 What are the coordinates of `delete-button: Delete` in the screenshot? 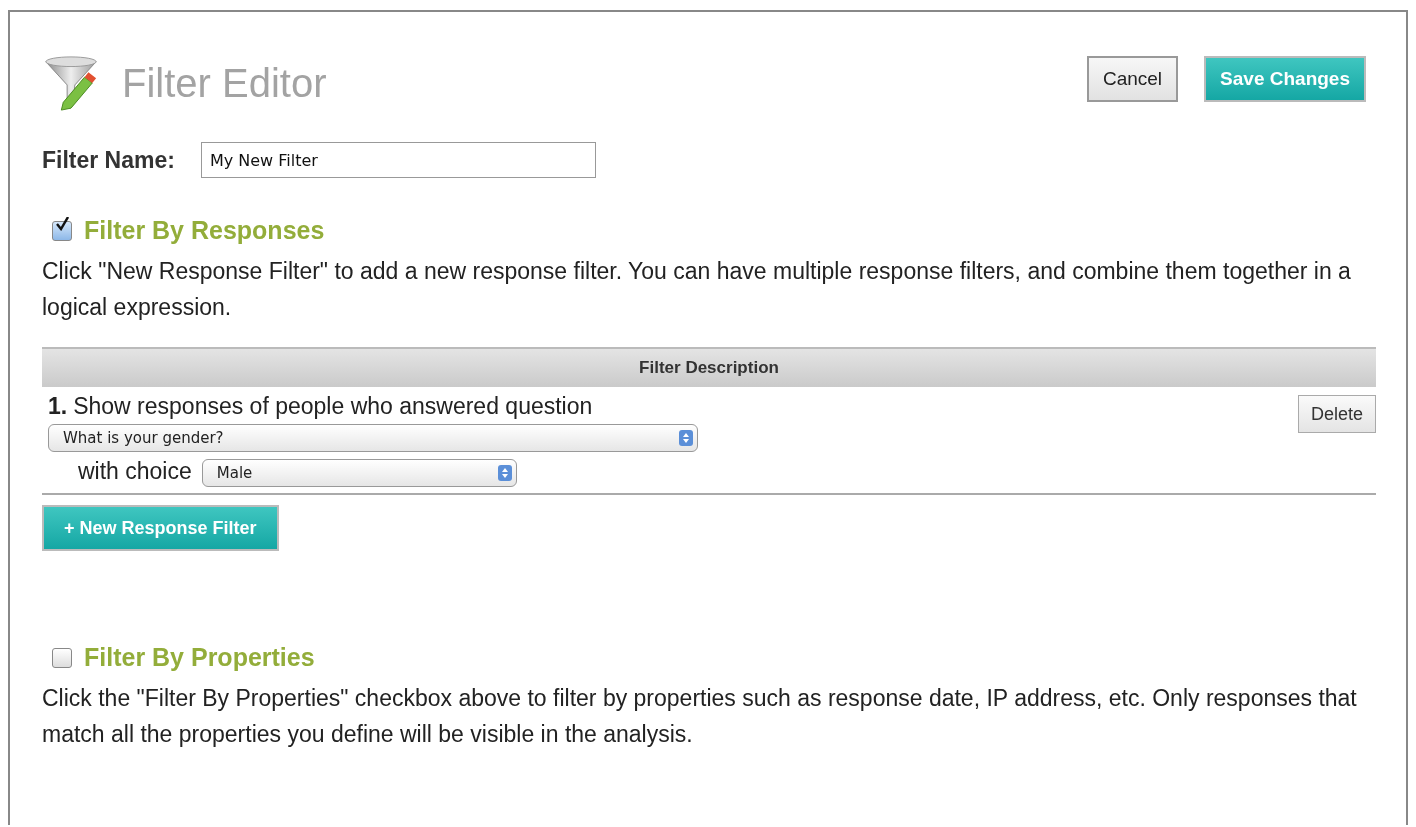 It's located at (1336, 414).